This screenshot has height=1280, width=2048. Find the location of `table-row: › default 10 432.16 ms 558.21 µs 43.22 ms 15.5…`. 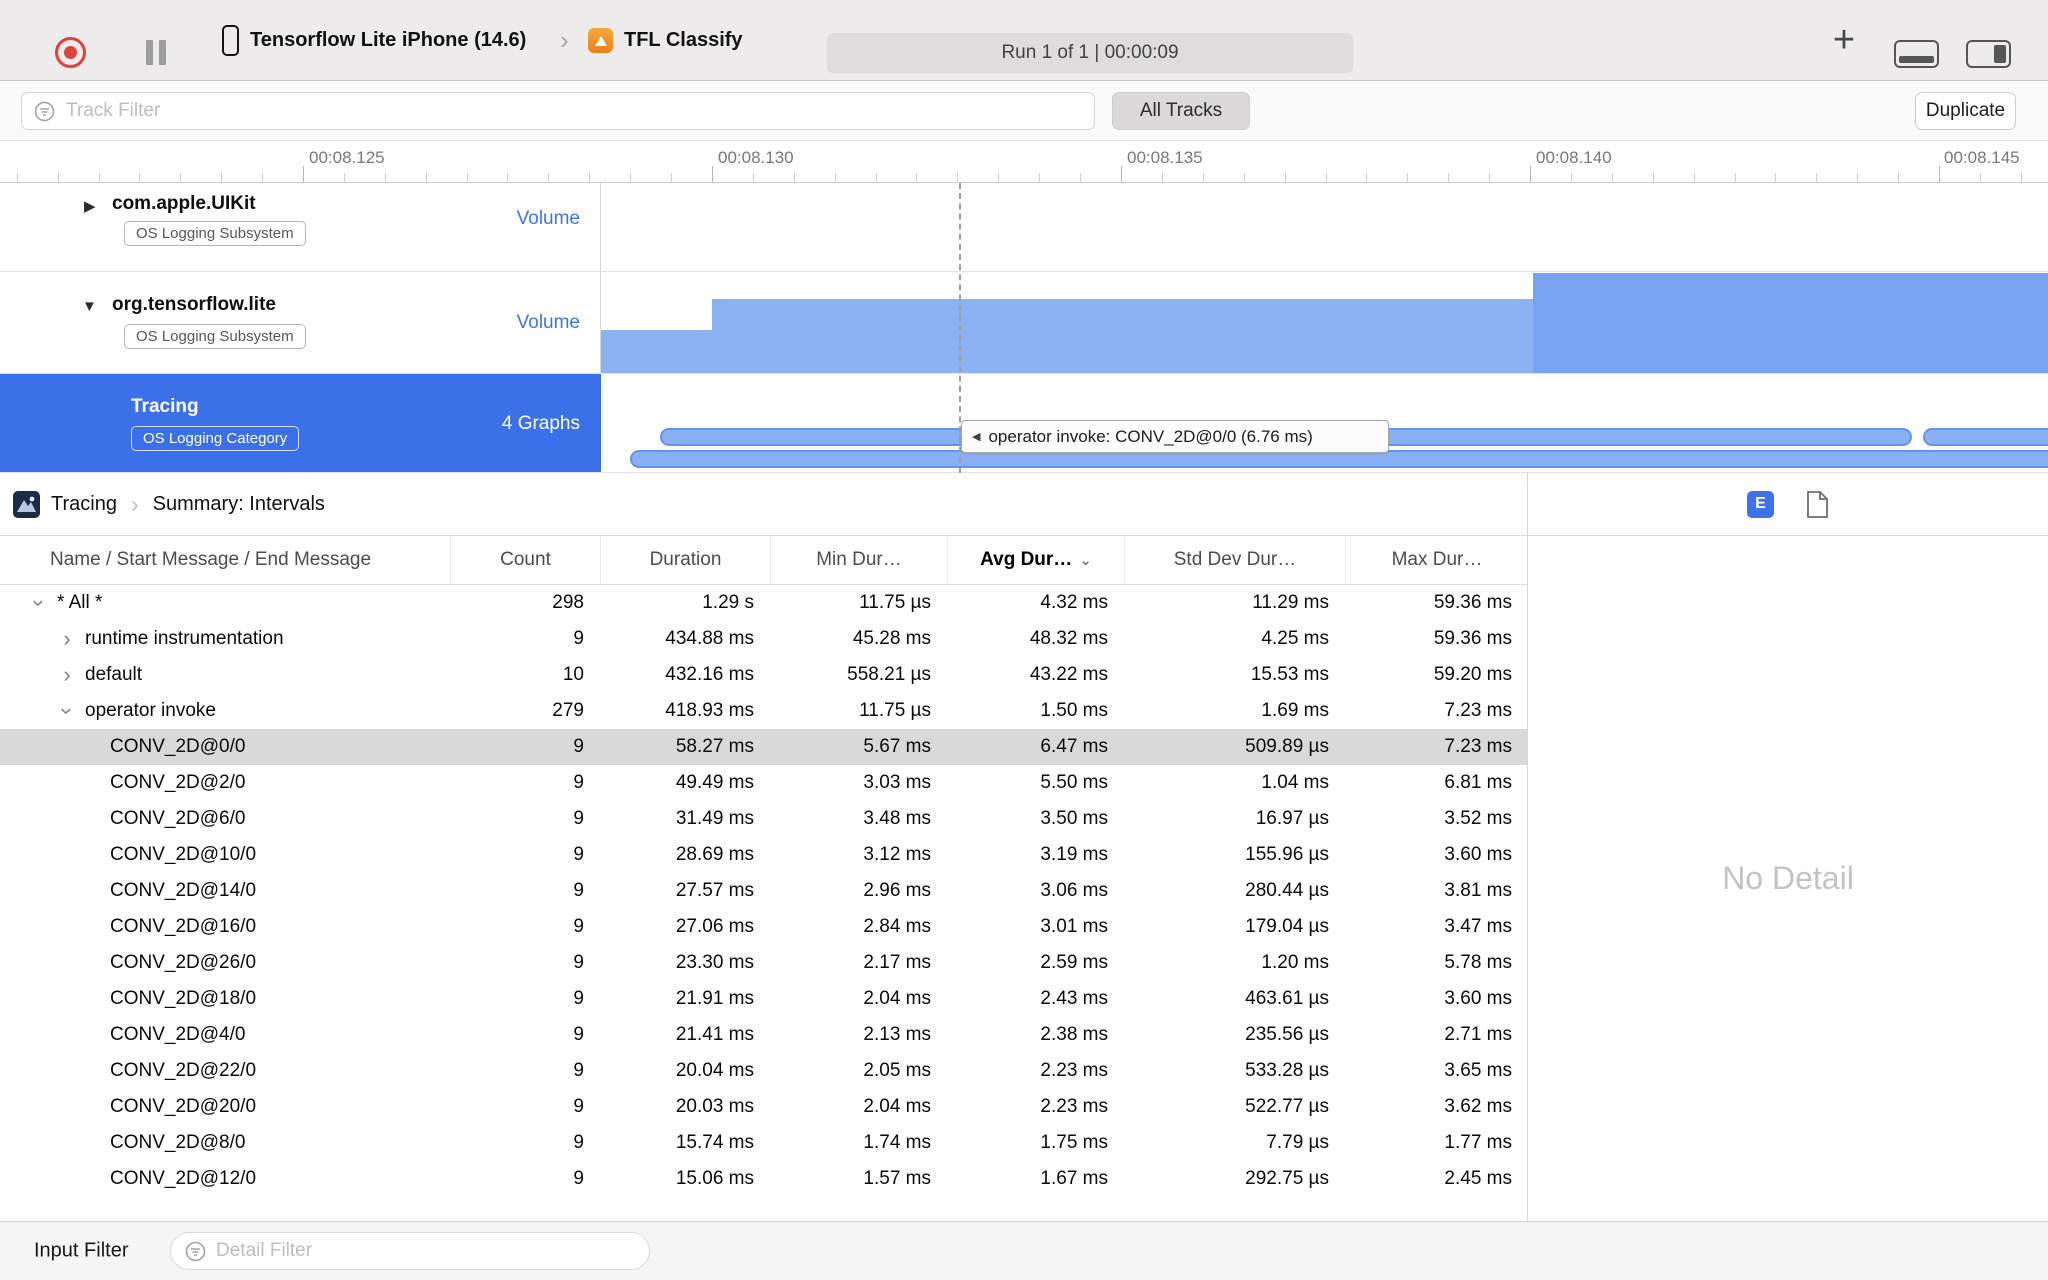

table-row: › default 10 432.16 ms 558.21 µs 43.22 ms 15.5… is located at coordinates (763, 675).